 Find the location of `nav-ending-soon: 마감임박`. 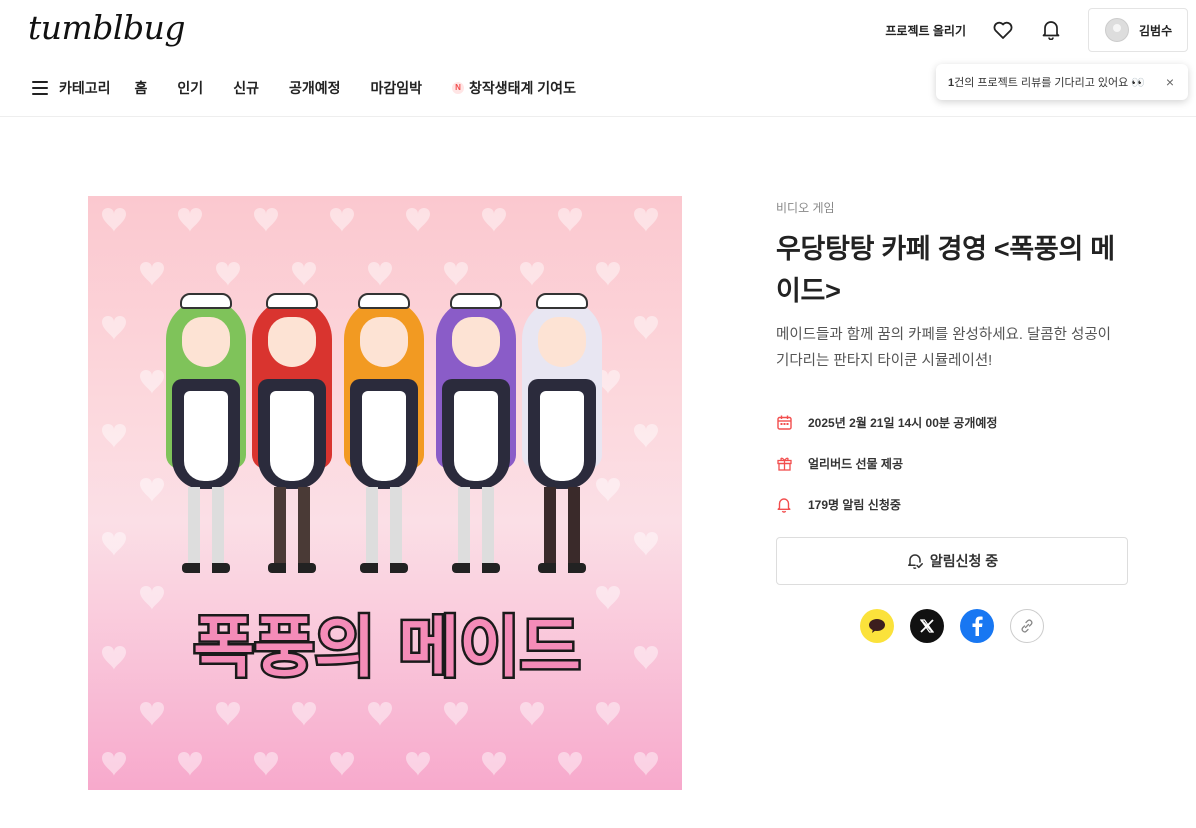

nav-ending-soon: 마감임박 is located at coordinates (396, 88).